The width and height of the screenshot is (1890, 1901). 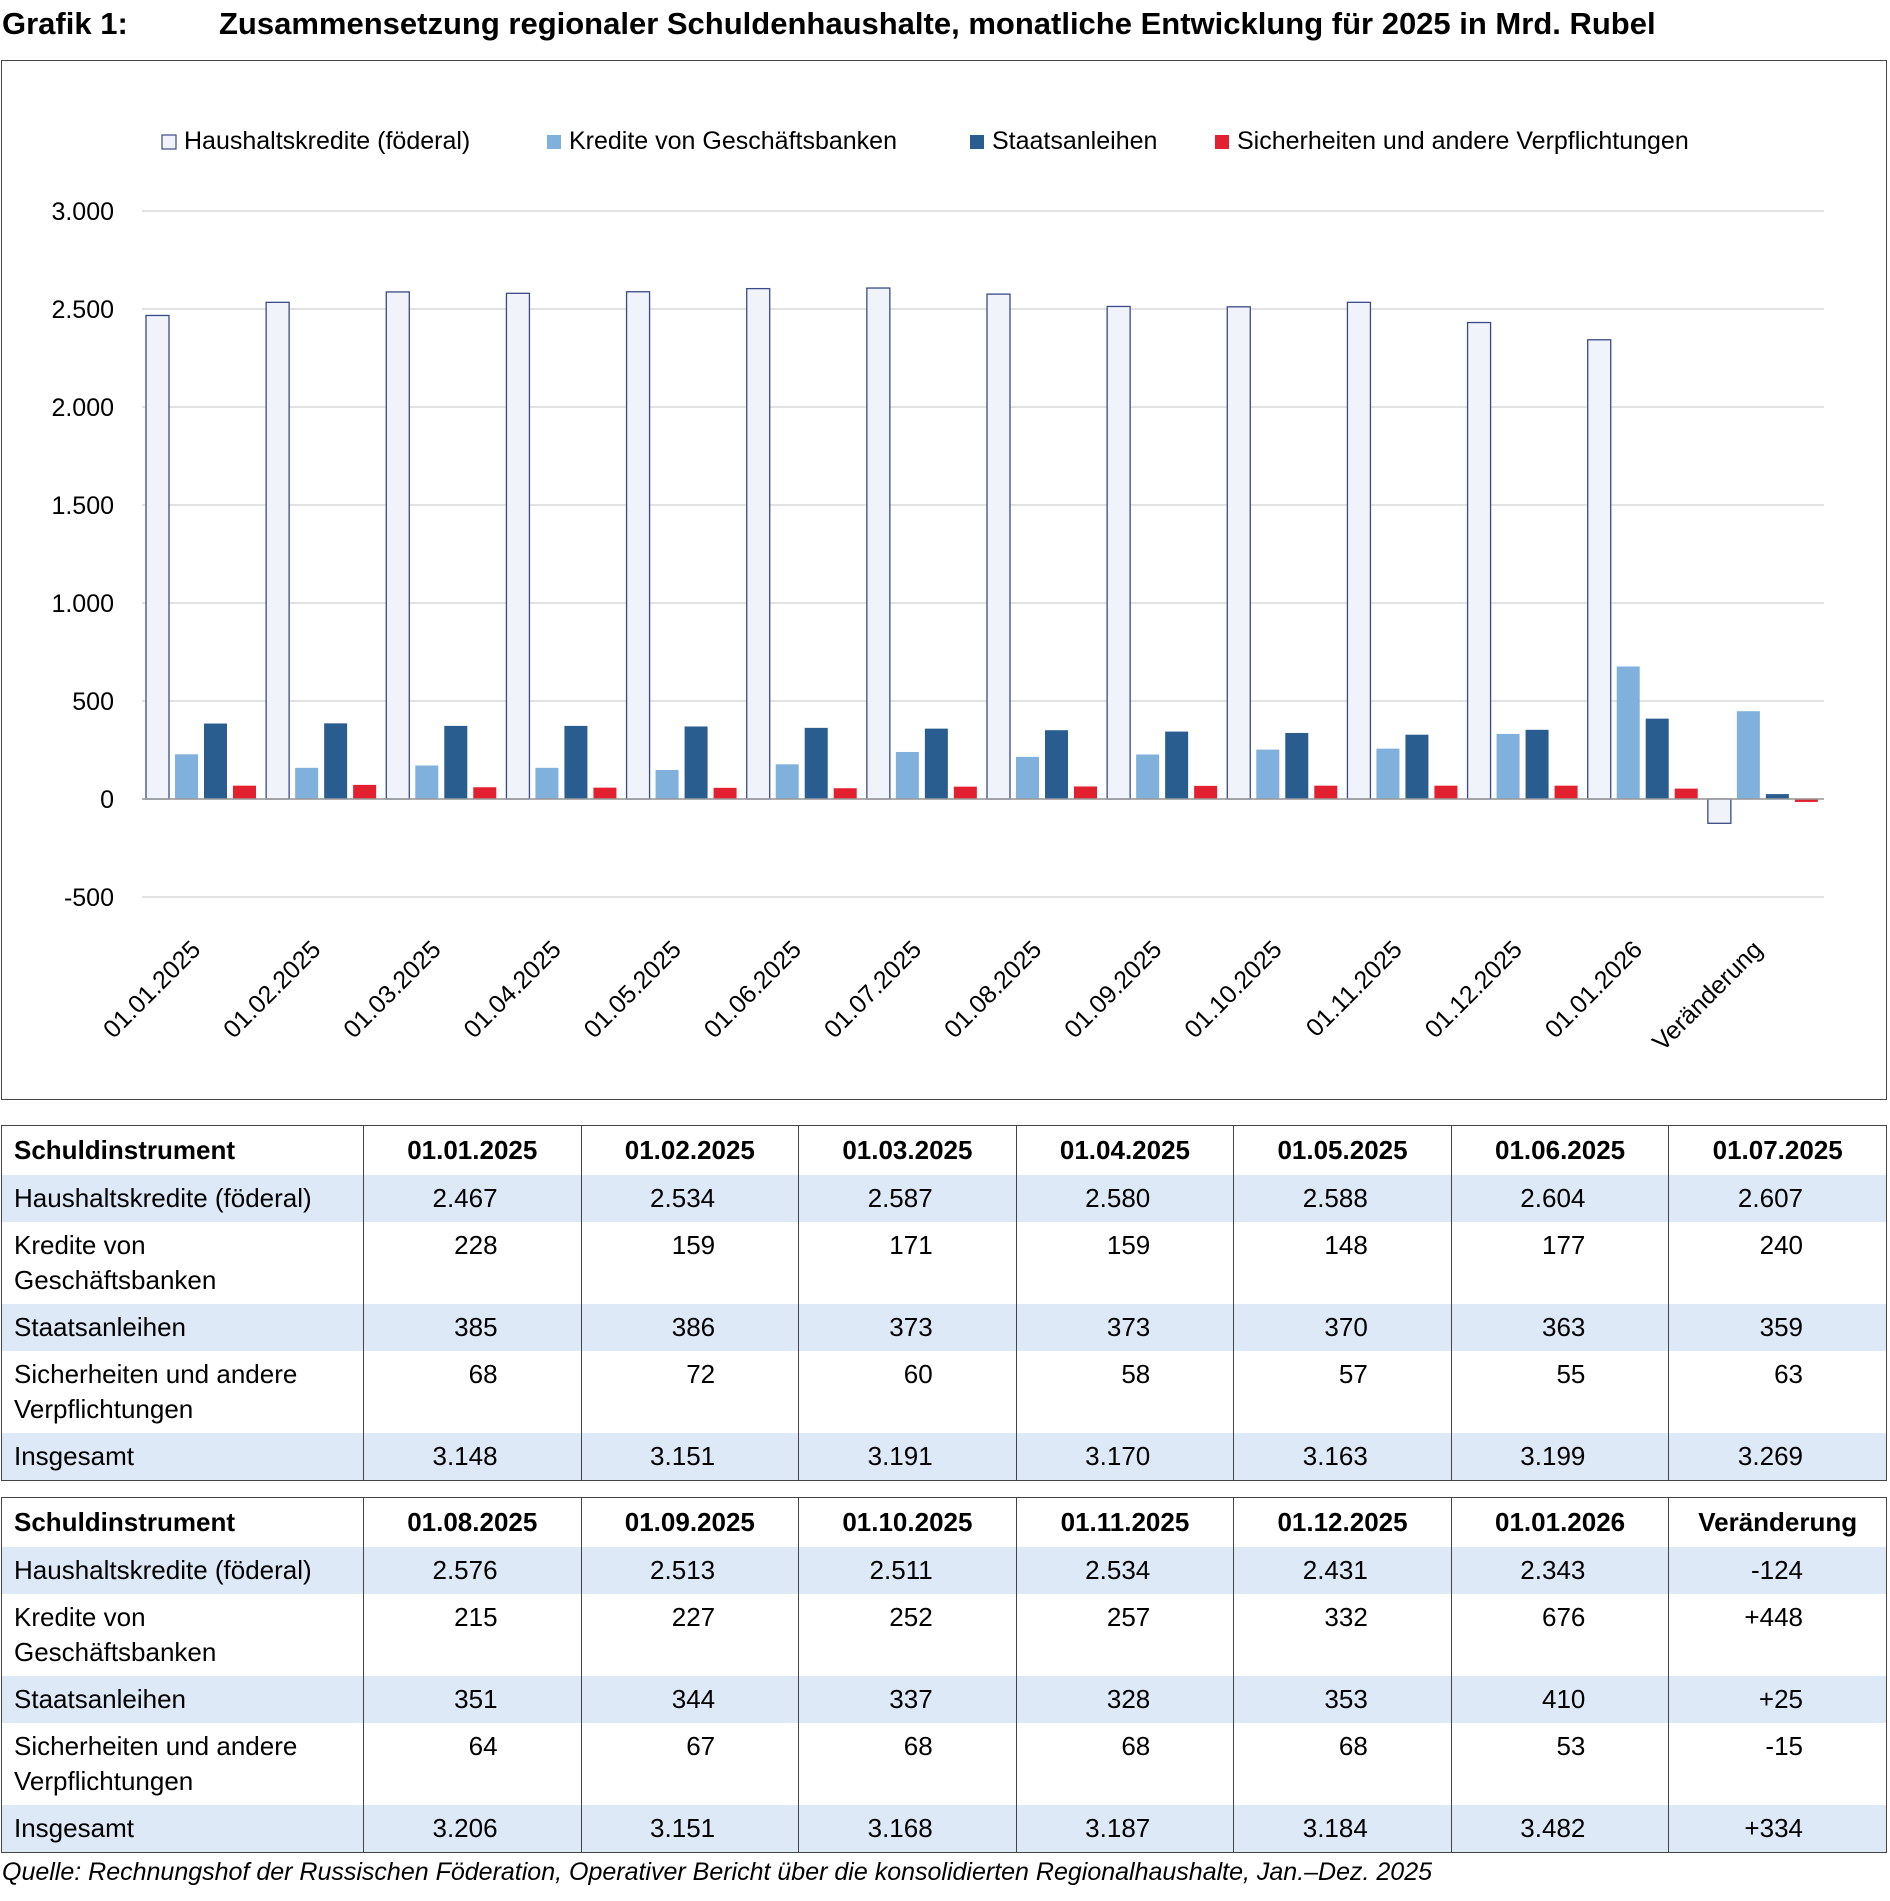 I want to click on table-cell: 3.148, so click(x=472, y=1457).